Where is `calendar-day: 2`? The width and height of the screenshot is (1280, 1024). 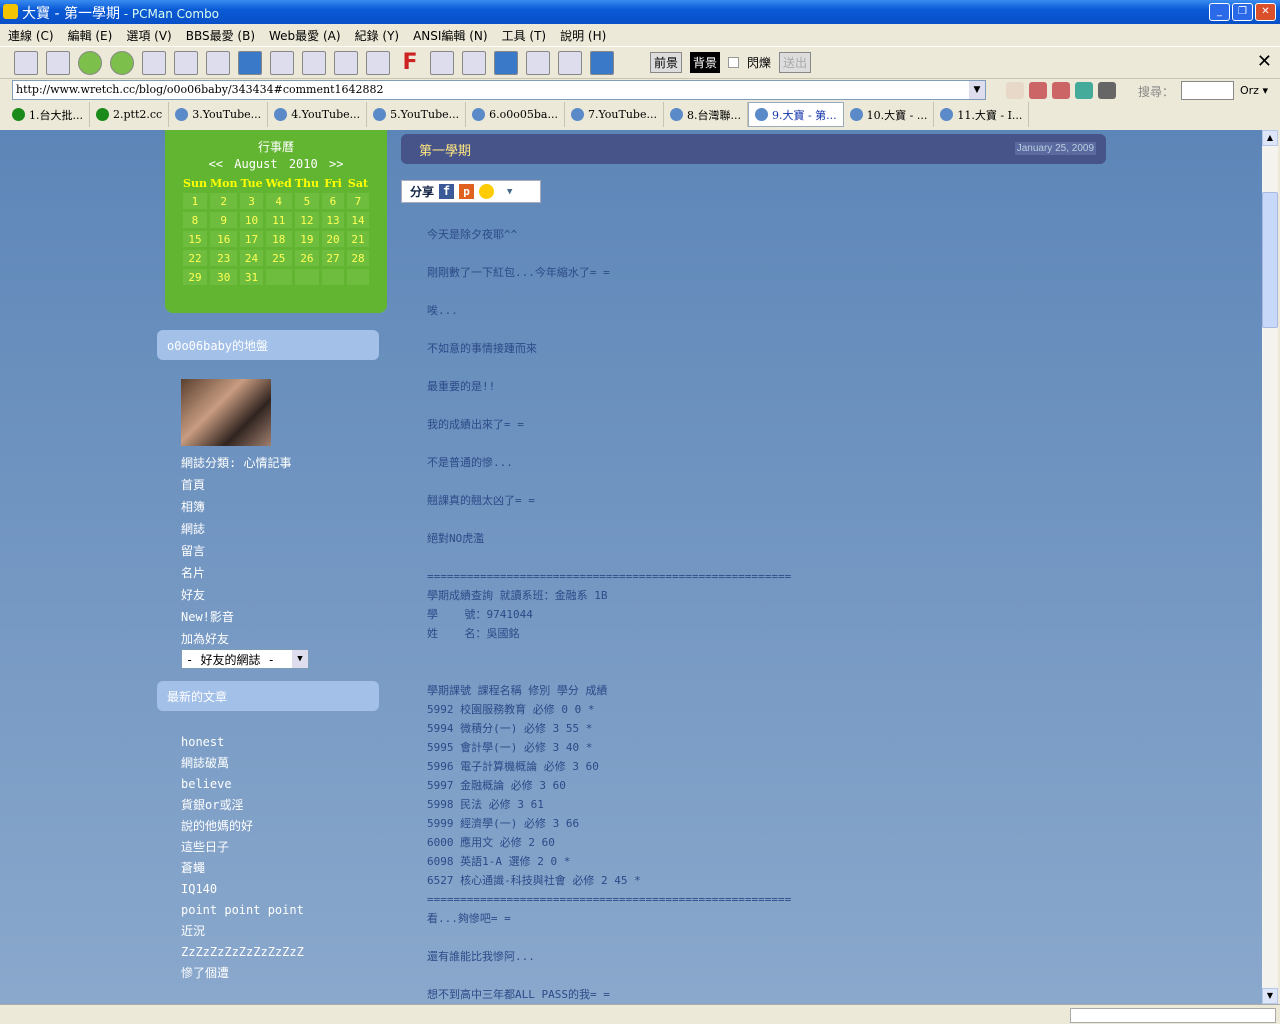 calendar-day: 2 is located at coordinates (223, 201).